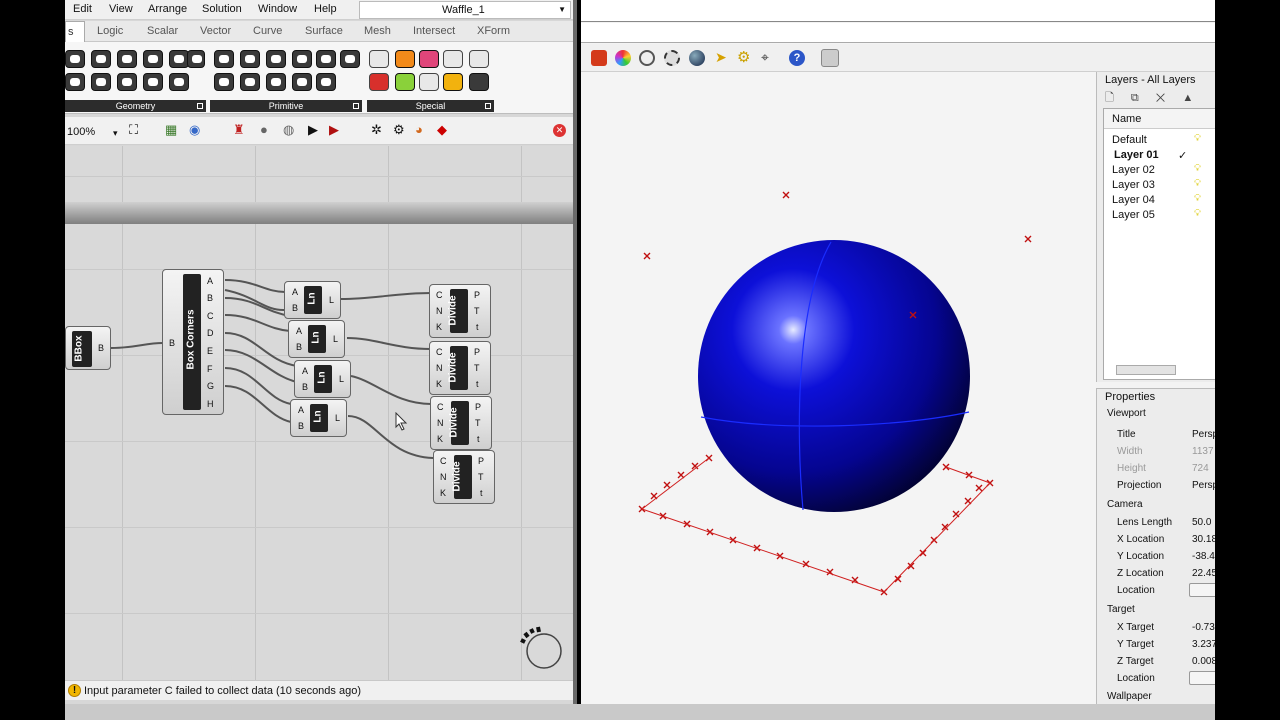 The height and width of the screenshot is (720, 1280). What do you see at coordinates (350, 59) in the screenshot?
I see `vector-param-icon` at bounding box center [350, 59].